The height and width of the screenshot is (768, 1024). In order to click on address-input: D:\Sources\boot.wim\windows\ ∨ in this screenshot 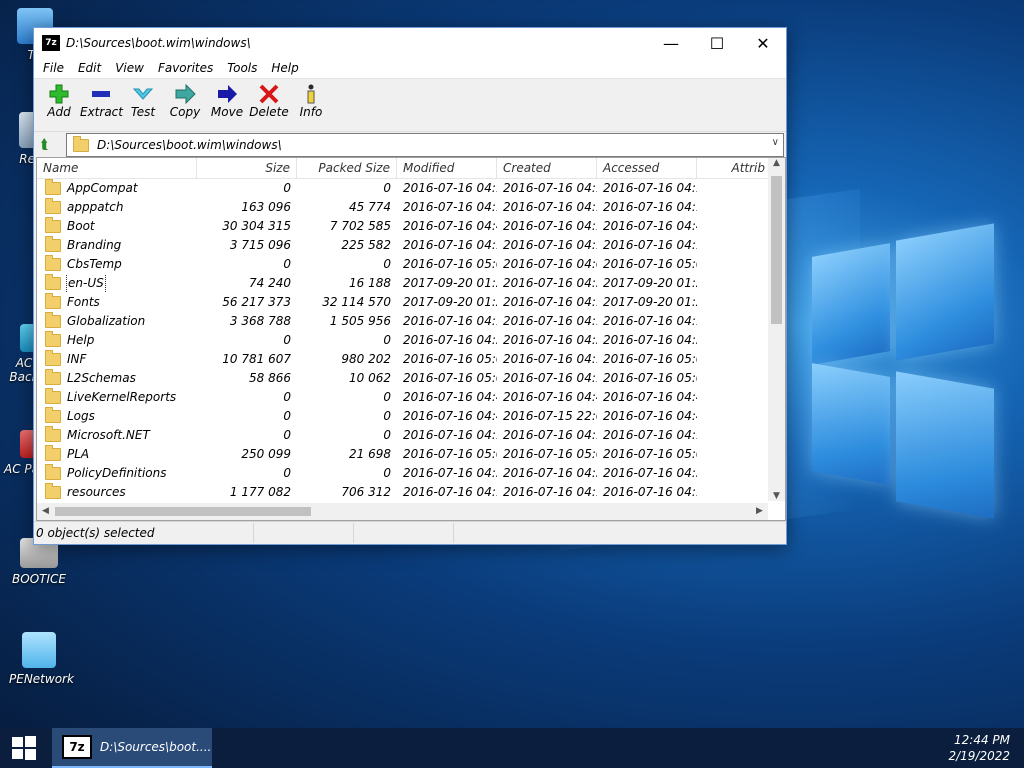, I will do `click(425, 145)`.